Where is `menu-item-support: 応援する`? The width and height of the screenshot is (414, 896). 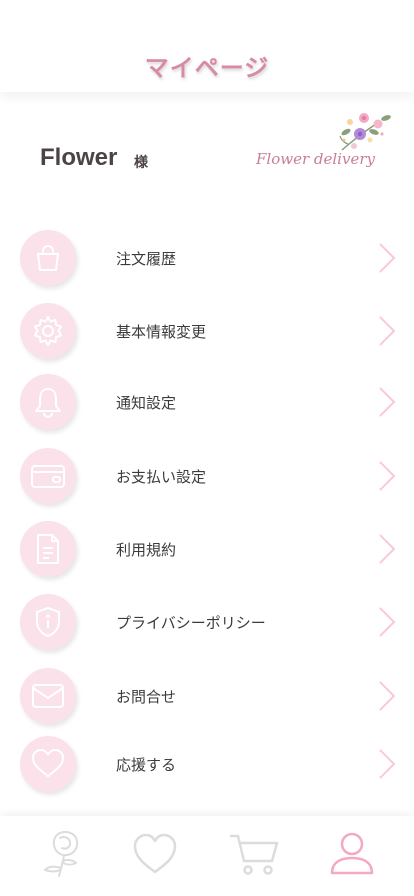
menu-item-support: 応援する is located at coordinates (207, 764).